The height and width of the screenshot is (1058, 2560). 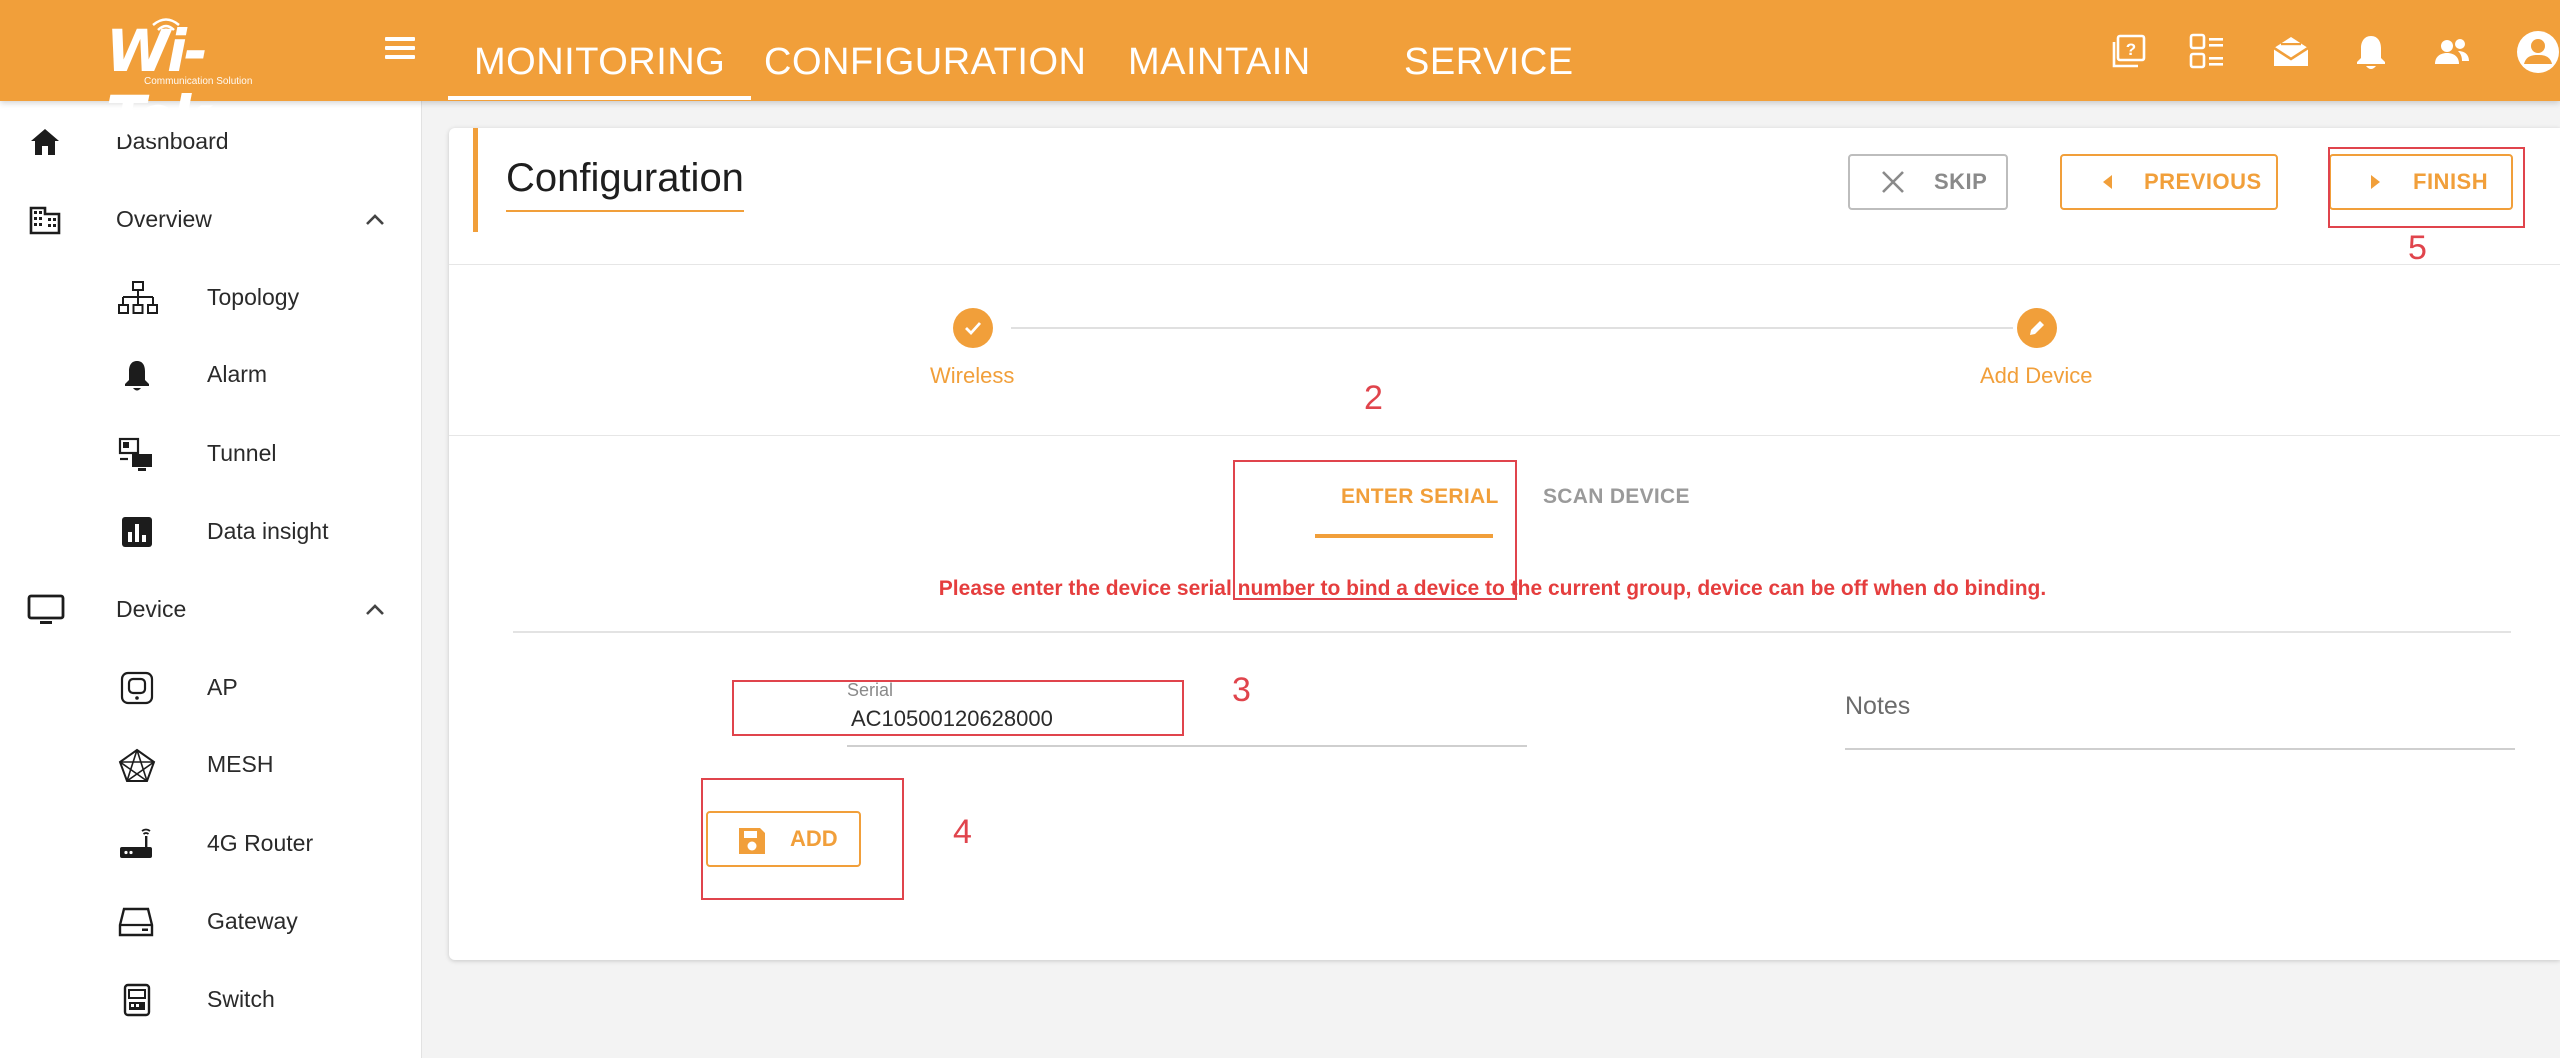 I want to click on wizard-stepper: Wireless Add Device, so click(x=1504, y=350).